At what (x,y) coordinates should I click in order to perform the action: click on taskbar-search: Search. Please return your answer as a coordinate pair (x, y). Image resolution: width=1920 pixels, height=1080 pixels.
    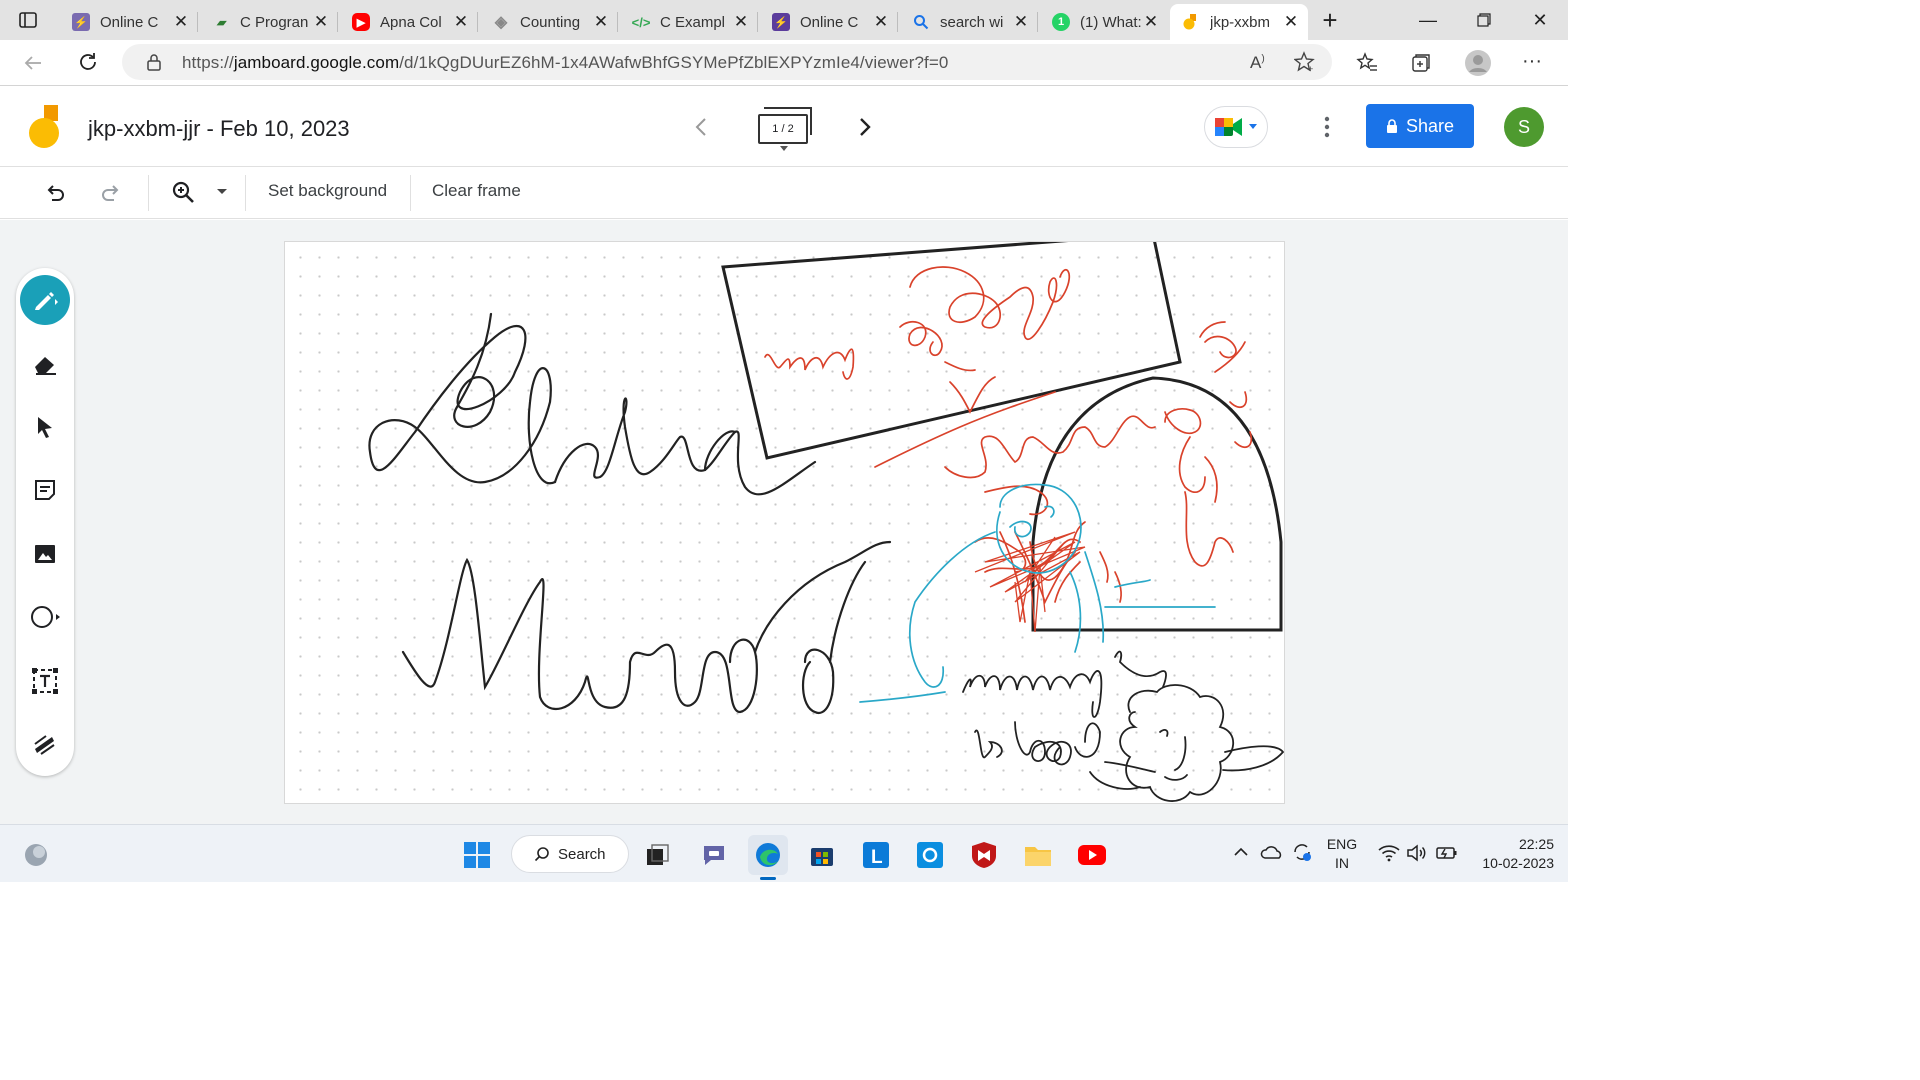
    Looking at the image, I should click on (570, 854).